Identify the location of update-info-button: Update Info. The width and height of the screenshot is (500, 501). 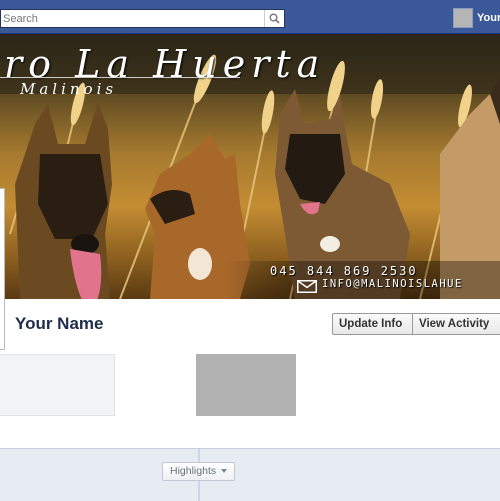
(372, 324).